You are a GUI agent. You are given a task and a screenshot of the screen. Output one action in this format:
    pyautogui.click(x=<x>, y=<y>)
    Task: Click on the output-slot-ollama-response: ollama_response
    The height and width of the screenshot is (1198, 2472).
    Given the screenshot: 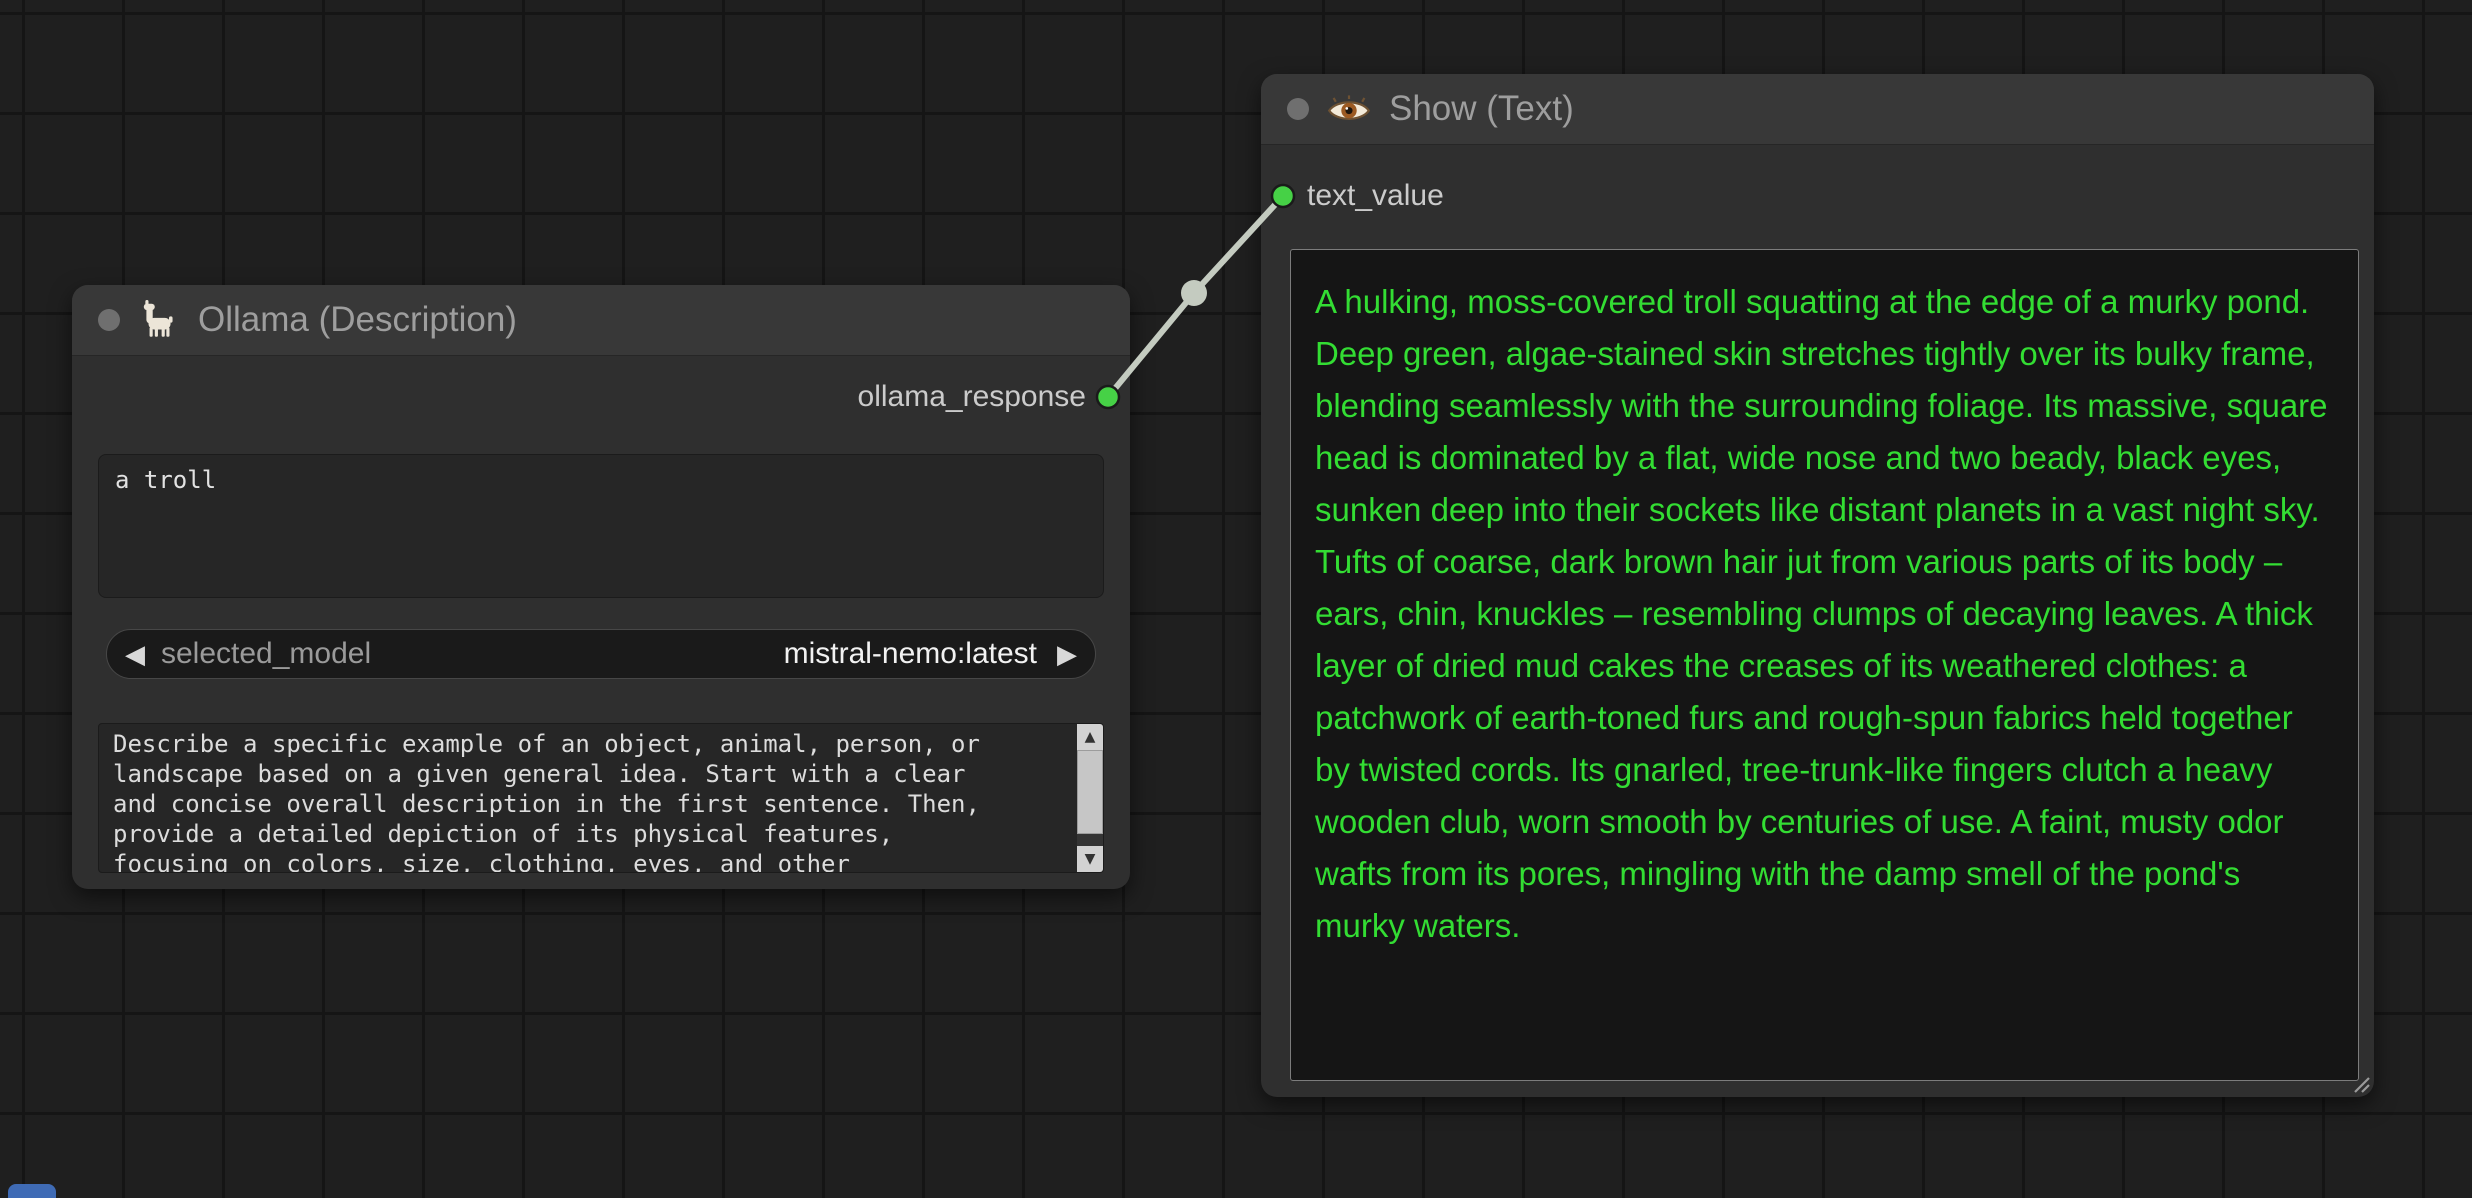 What is the action you would take?
    pyautogui.click(x=972, y=397)
    